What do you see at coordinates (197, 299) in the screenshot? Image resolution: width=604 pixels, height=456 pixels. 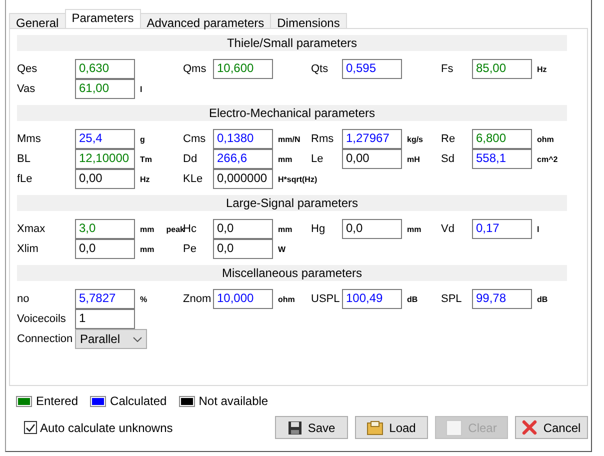 I see `field-label: Znom` at bounding box center [197, 299].